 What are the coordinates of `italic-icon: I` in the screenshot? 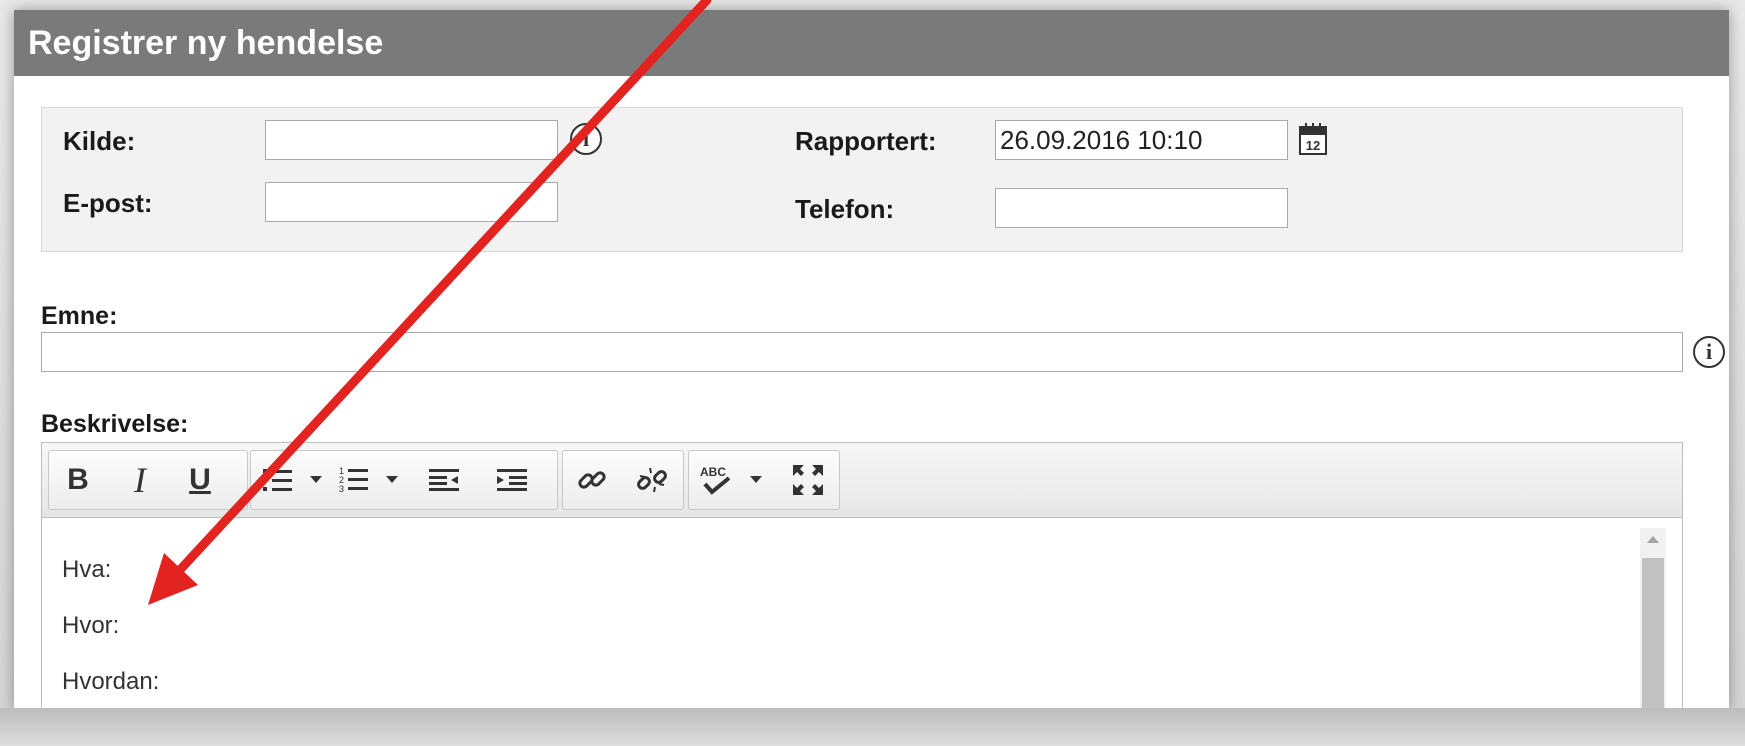 It's located at (140, 480).